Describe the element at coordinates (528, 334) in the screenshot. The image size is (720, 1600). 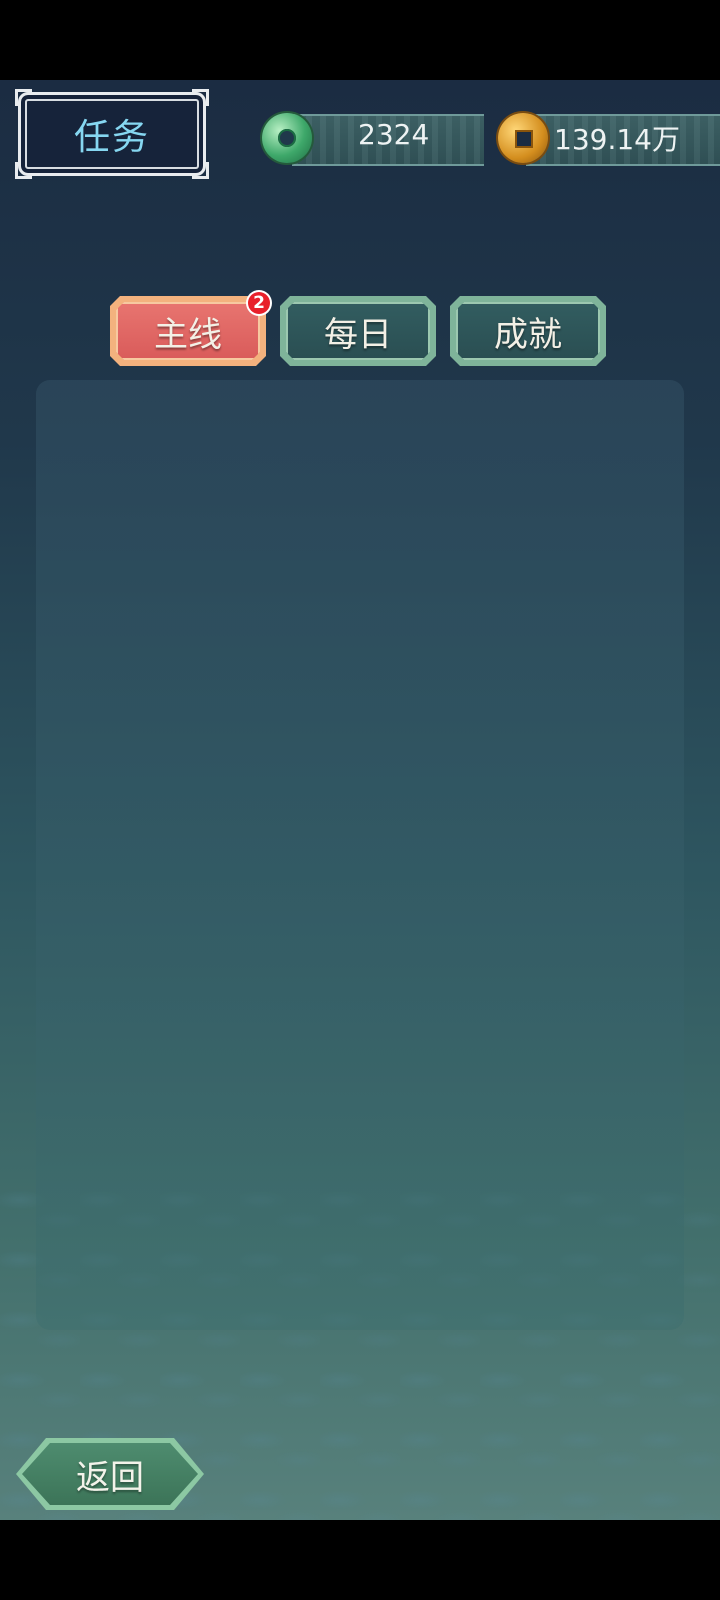
I see `tab-label: 成就` at that location.